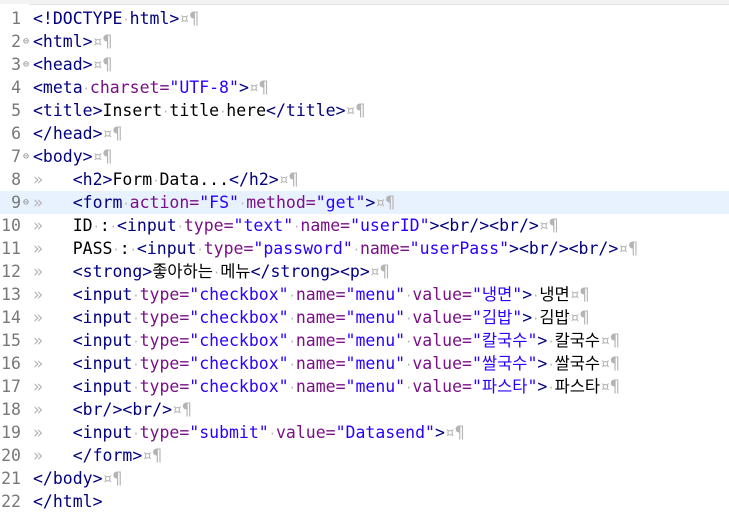 The height and width of the screenshot is (515, 729). What do you see at coordinates (364, 41) in the screenshot?
I see `code-line-2: 2 ⊖ <html>¤¶` at bounding box center [364, 41].